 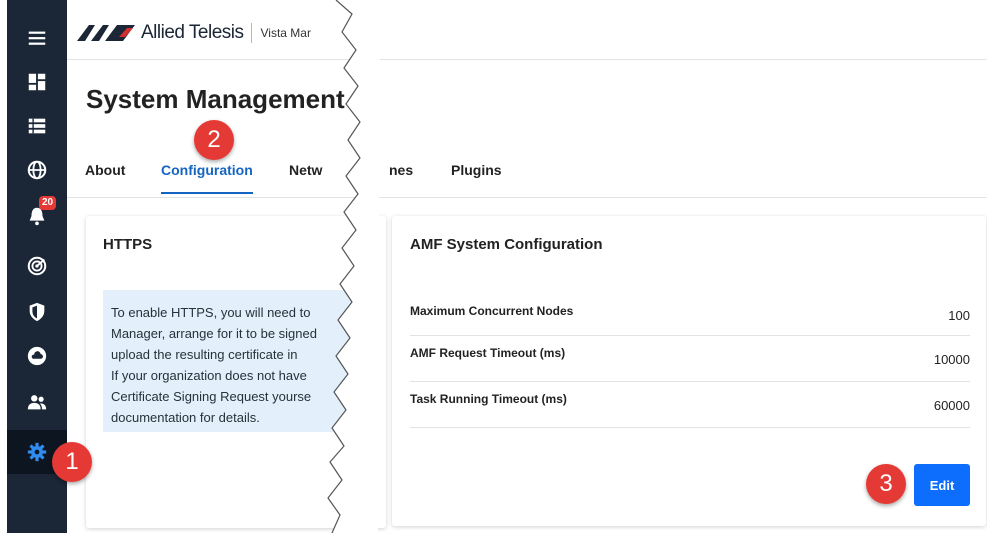 What do you see at coordinates (207, 178) in the screenshot?
I see `tab-configuration: Configuration` at bounding box center [207, 178].